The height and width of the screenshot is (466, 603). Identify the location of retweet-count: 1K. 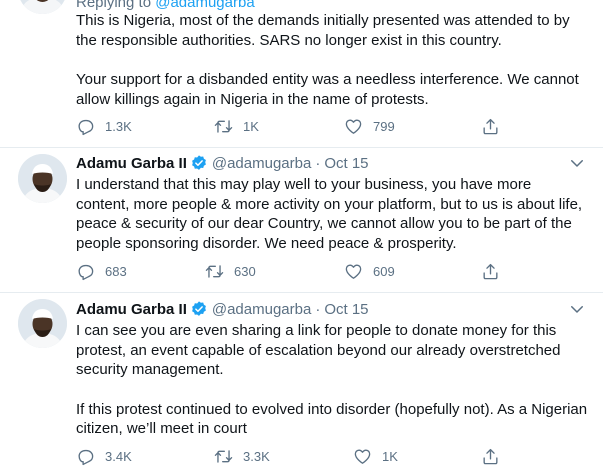
(251, 126).